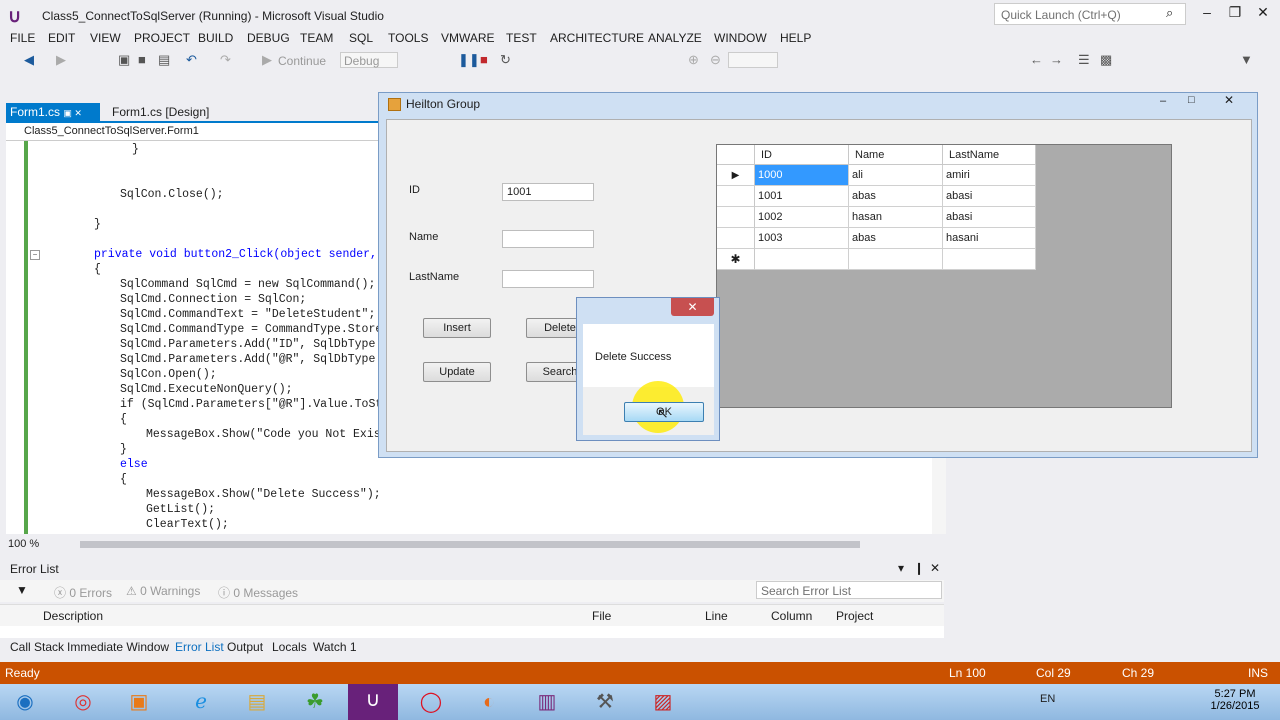  What do you see at coordinates (22, 590) in the screenshot?
I see `filter-icon: ▼` at bounding box center [22, 590].